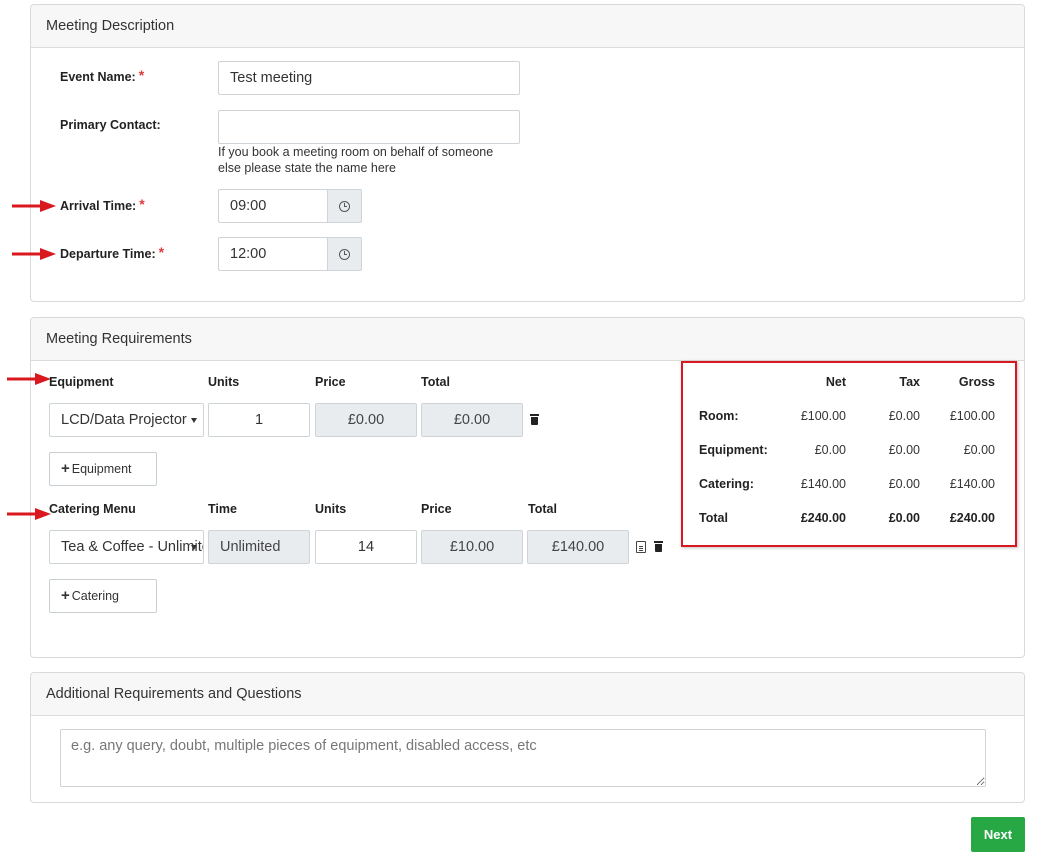  I want to click on additional-requirements-heading: Additional Requirements and Questions, so click(527, 694).